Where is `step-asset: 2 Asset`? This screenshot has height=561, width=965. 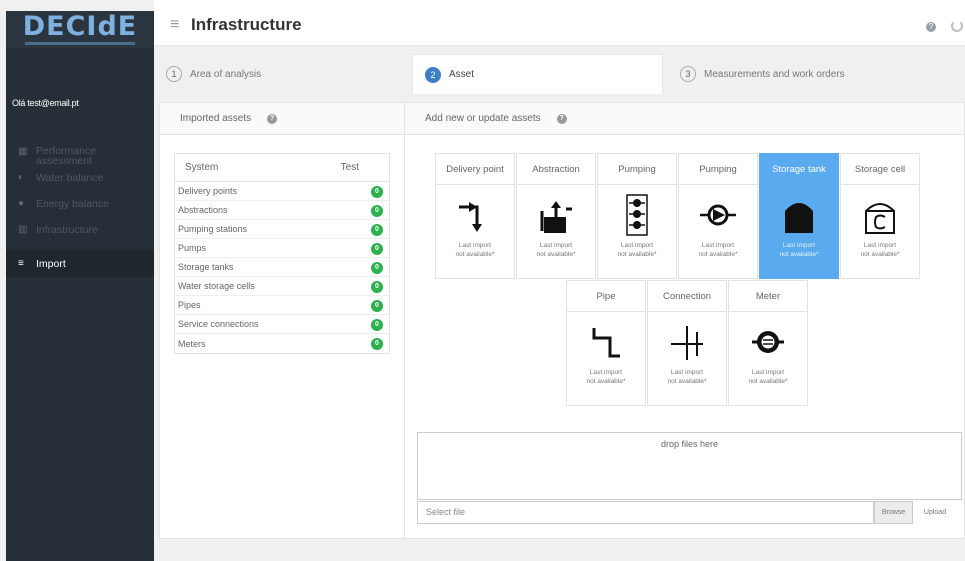 step-asset: 2 Asset is located at coordinates (537, 74).